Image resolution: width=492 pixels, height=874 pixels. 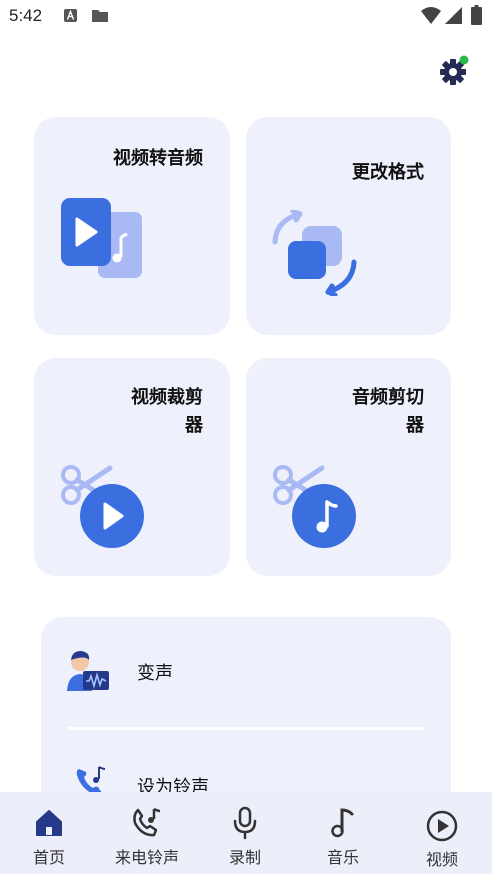 What do you see at coordinates (464, 60) in the screenshot?
I see `notification-dot` at bounding box center [464, 60].